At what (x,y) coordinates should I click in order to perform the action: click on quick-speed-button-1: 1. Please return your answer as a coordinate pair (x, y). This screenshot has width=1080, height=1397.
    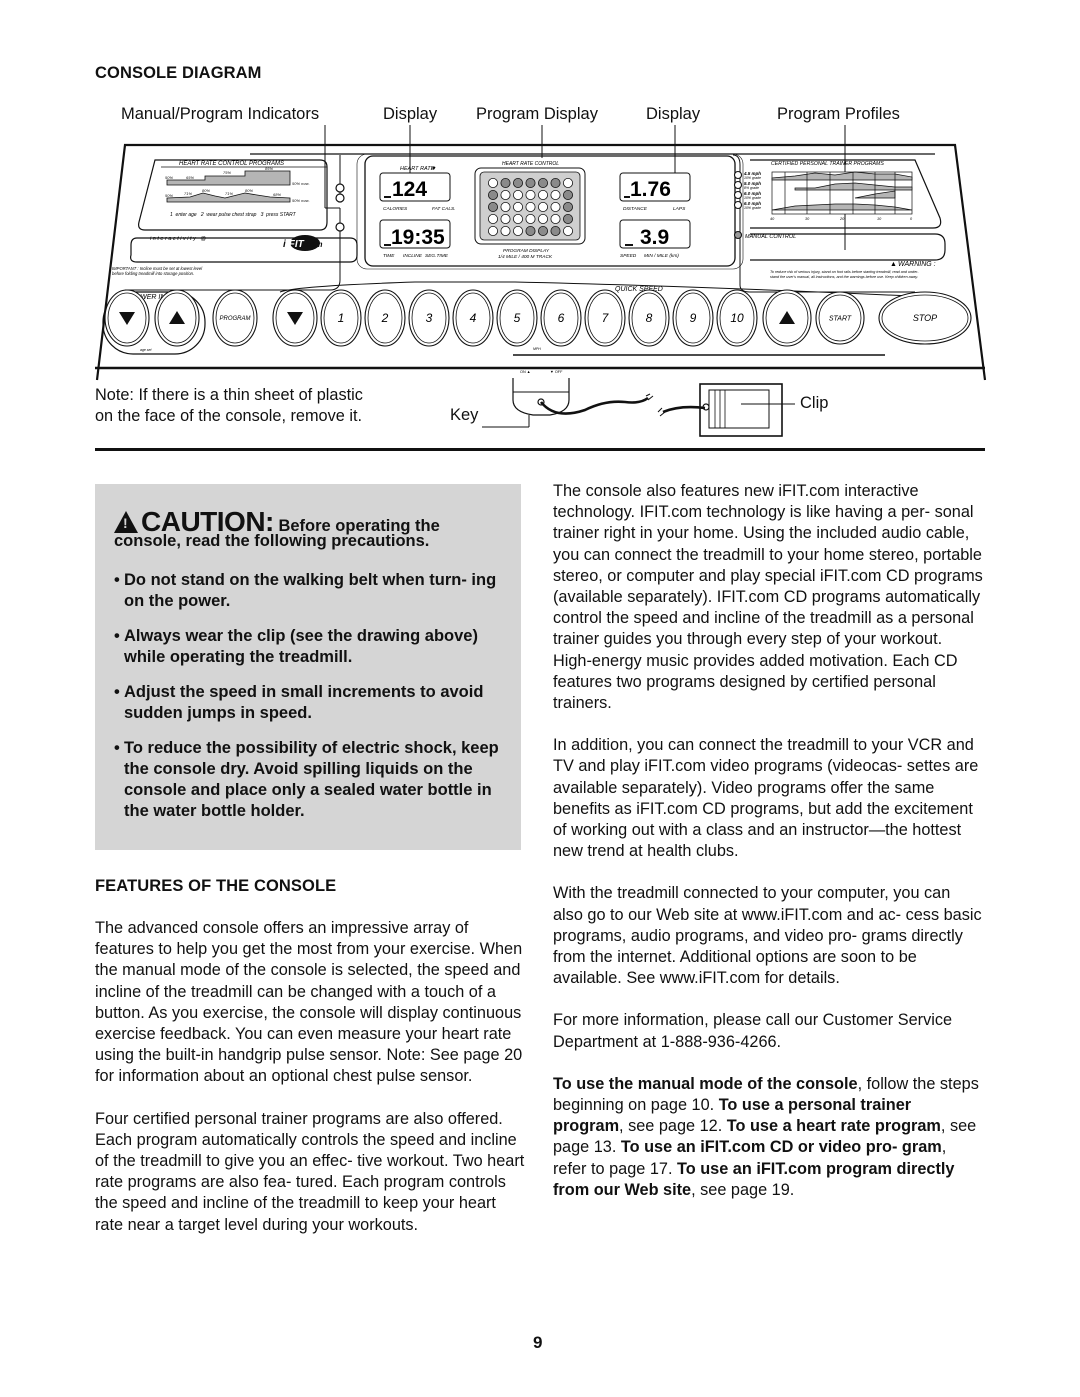
    Looking at the image, I should click on (341, 318).